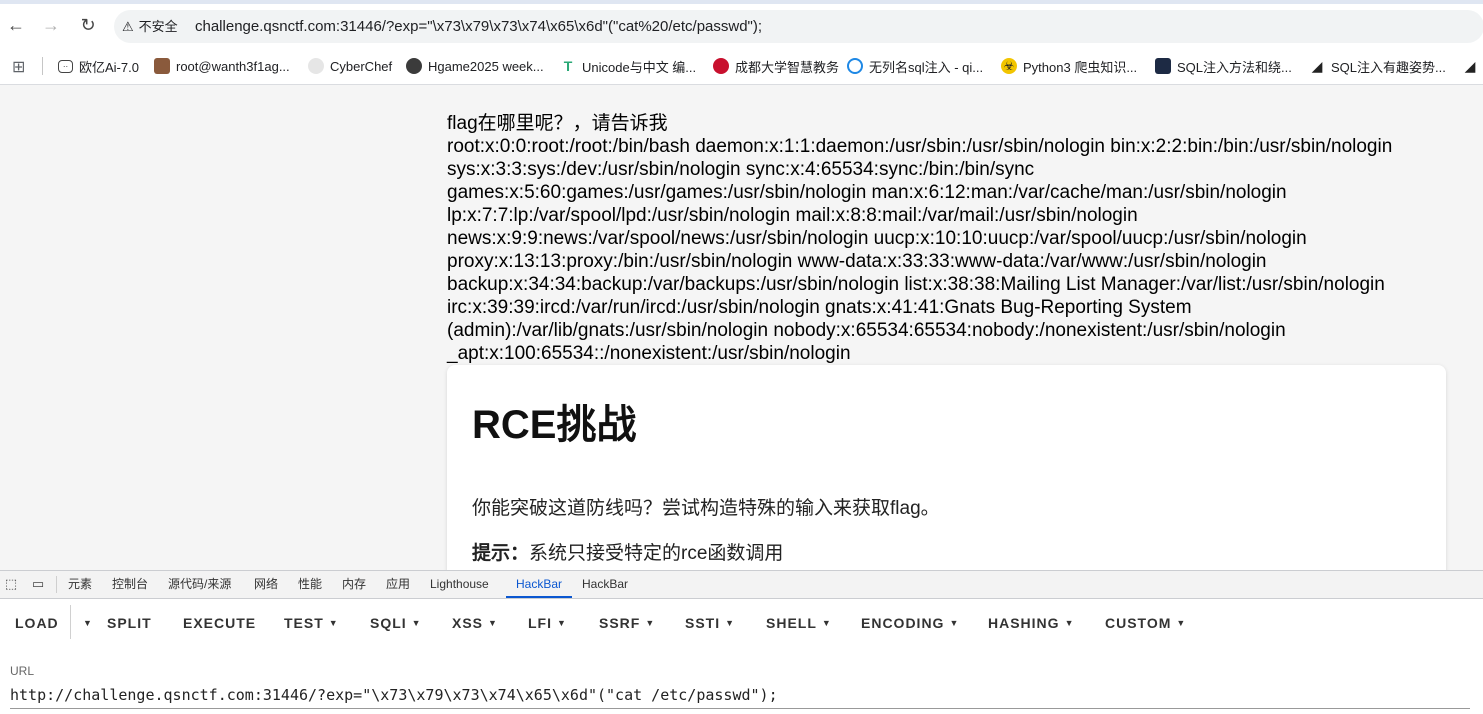 The image size is (1483, 714). Describe the element at coordinates (316, 66) in the screenshot. I see `chef-hat-icon` at that location.